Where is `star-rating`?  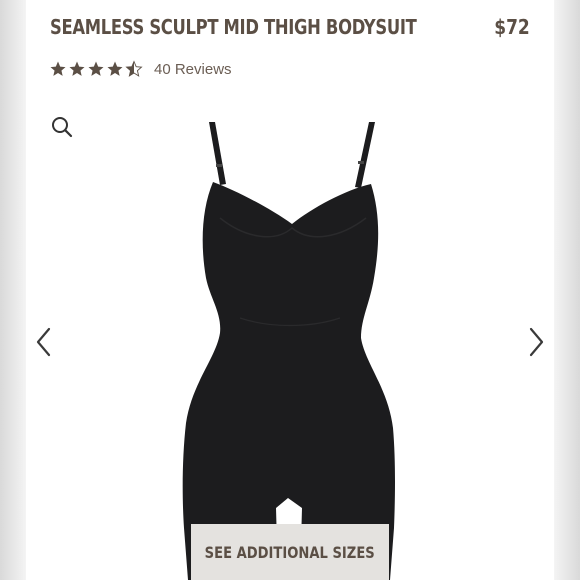
star-rating is located at coordinates (96, 69).